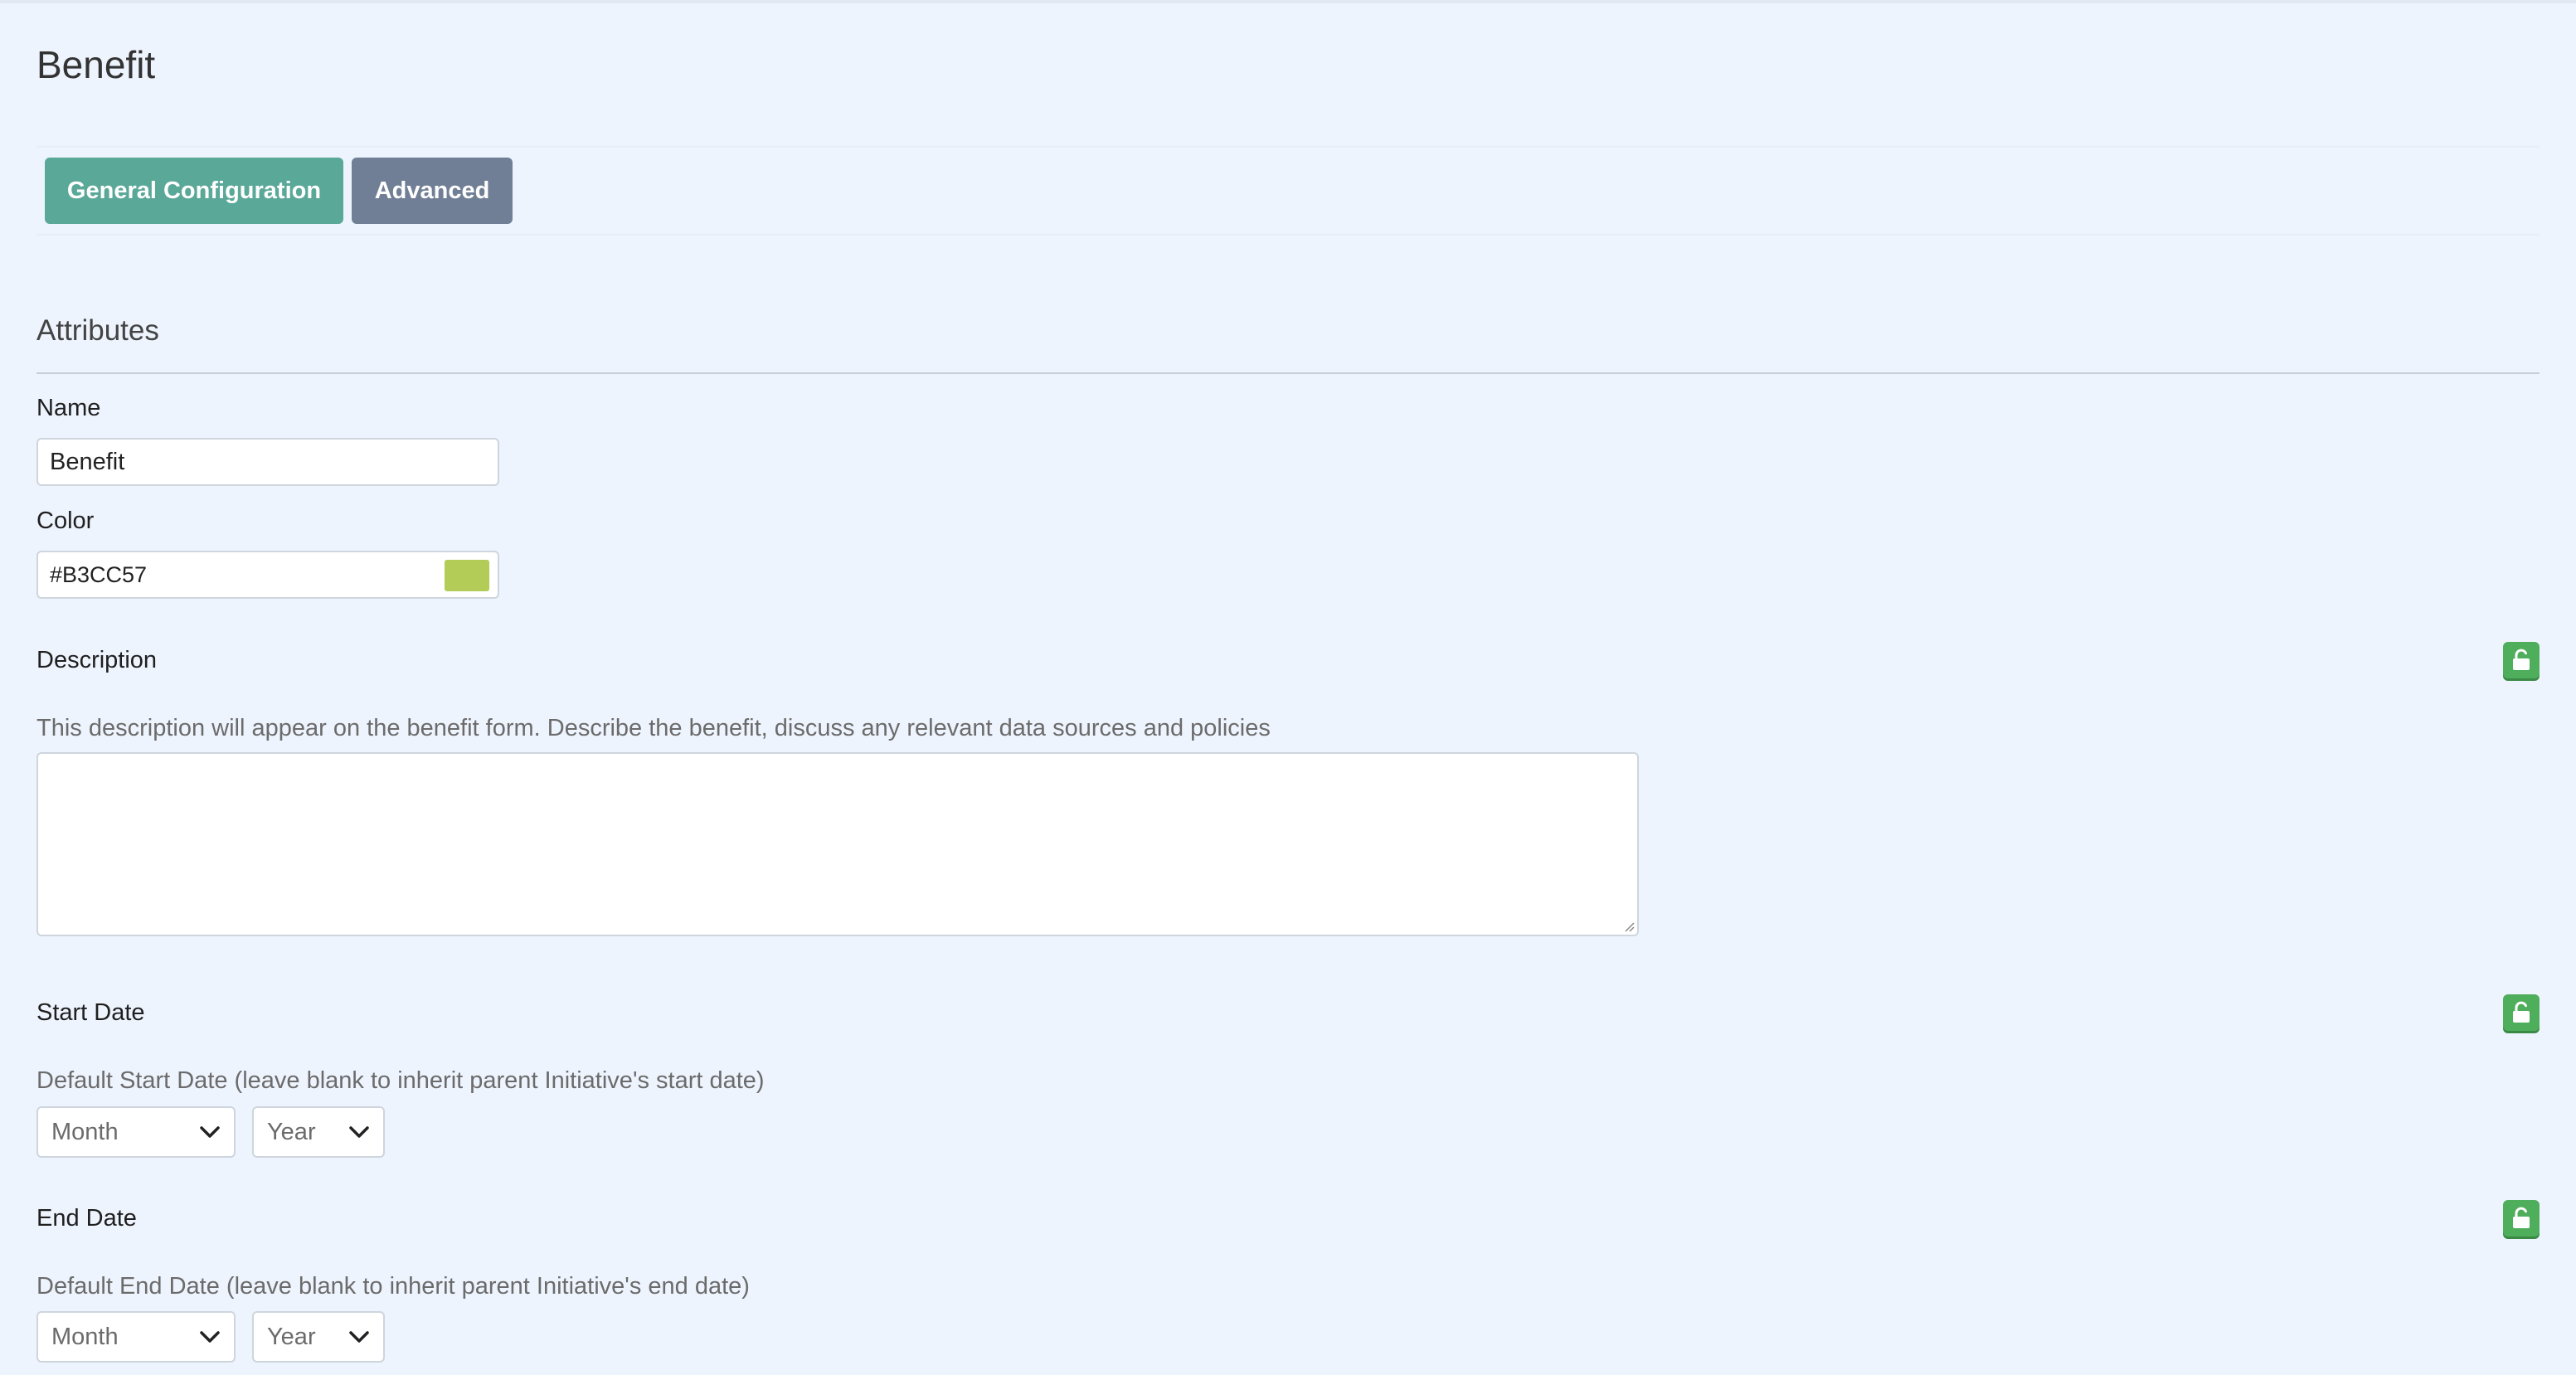 This screenshot has height=1375, width=2576. Describe the element at coordinates (97, 331) in the screenshot. I see `section-title-attributes: Attributes` at that location.